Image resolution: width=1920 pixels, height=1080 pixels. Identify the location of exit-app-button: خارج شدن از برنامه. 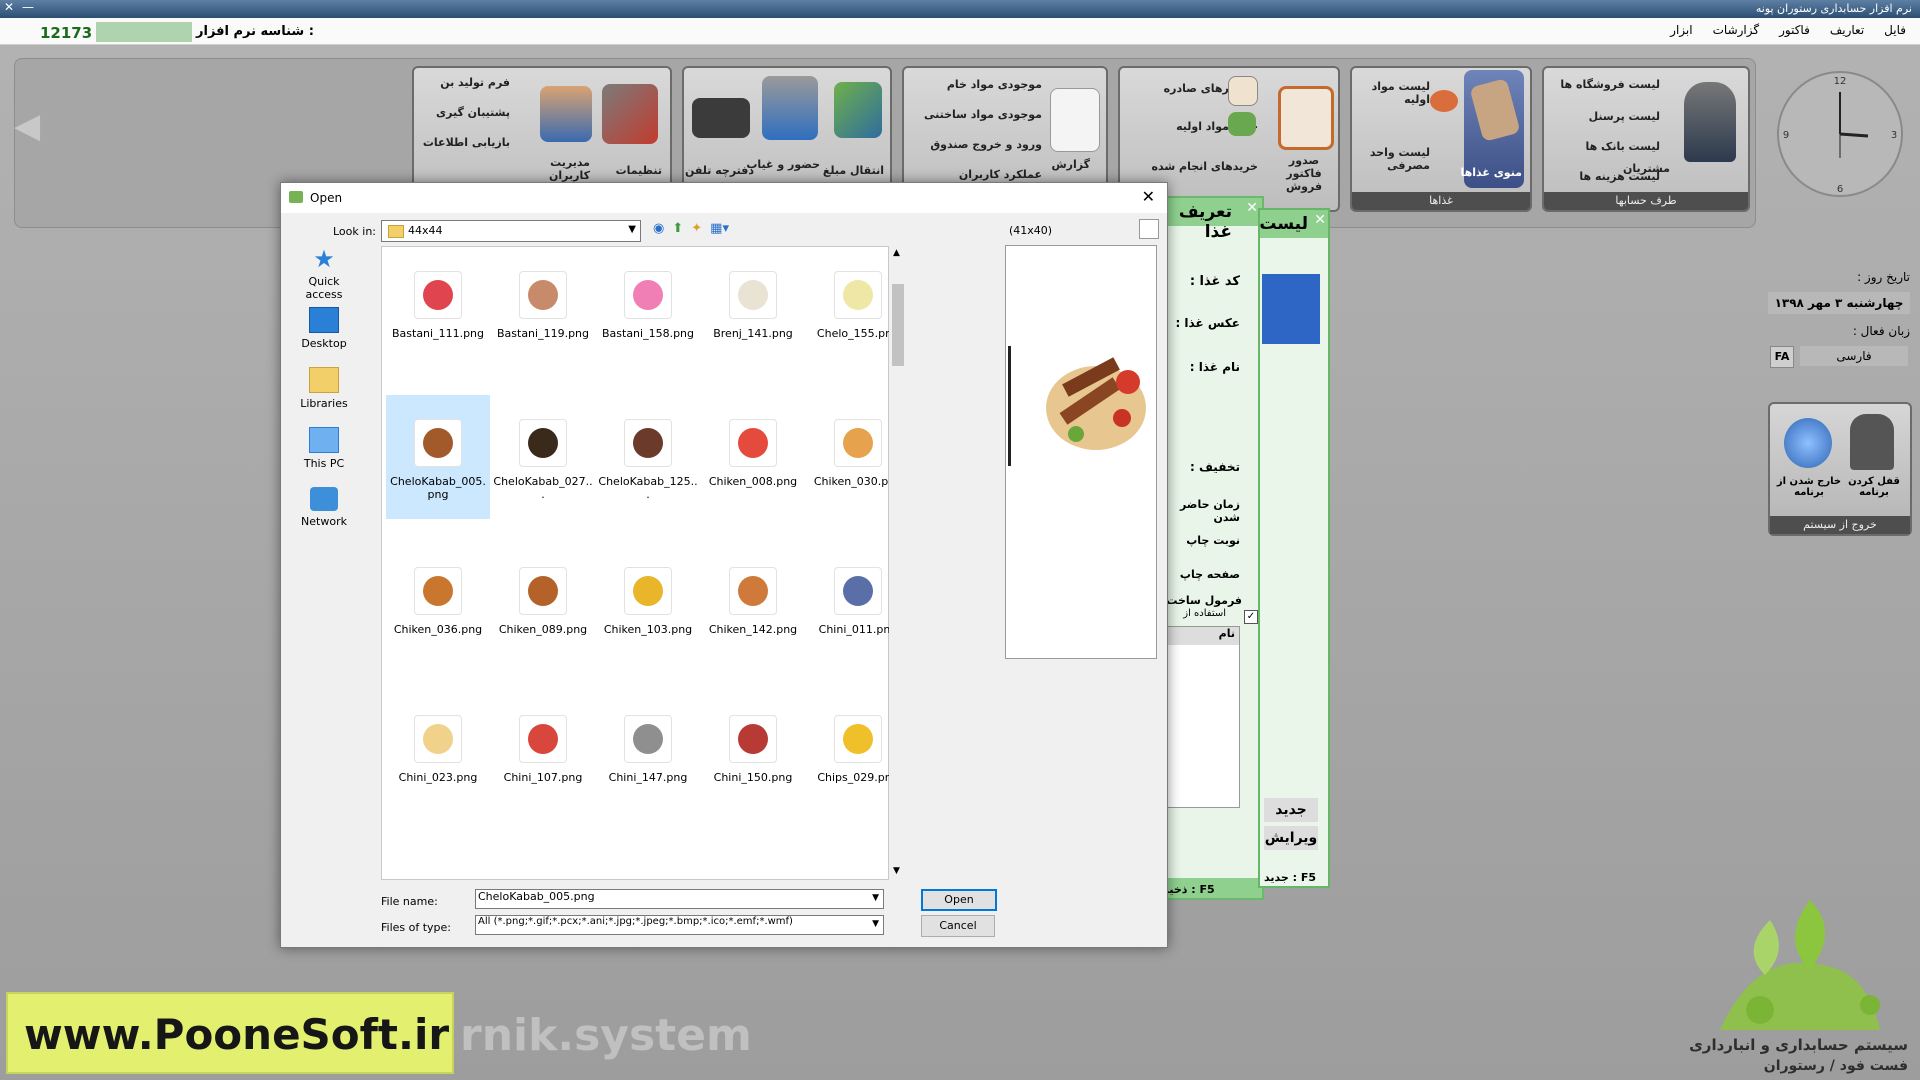
(1809, 487).